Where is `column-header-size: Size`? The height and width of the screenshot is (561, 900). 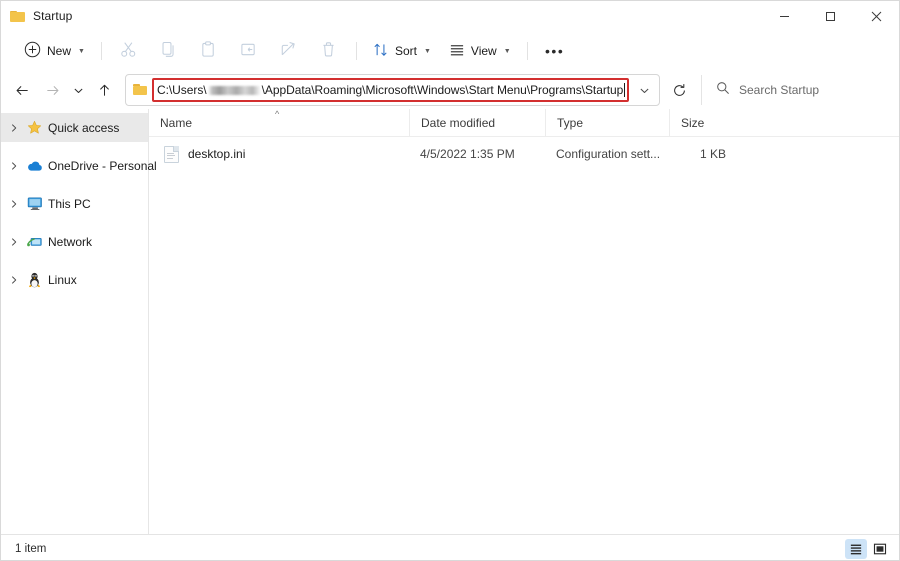 column-header-size: Size is located at coordinates (702, 122).